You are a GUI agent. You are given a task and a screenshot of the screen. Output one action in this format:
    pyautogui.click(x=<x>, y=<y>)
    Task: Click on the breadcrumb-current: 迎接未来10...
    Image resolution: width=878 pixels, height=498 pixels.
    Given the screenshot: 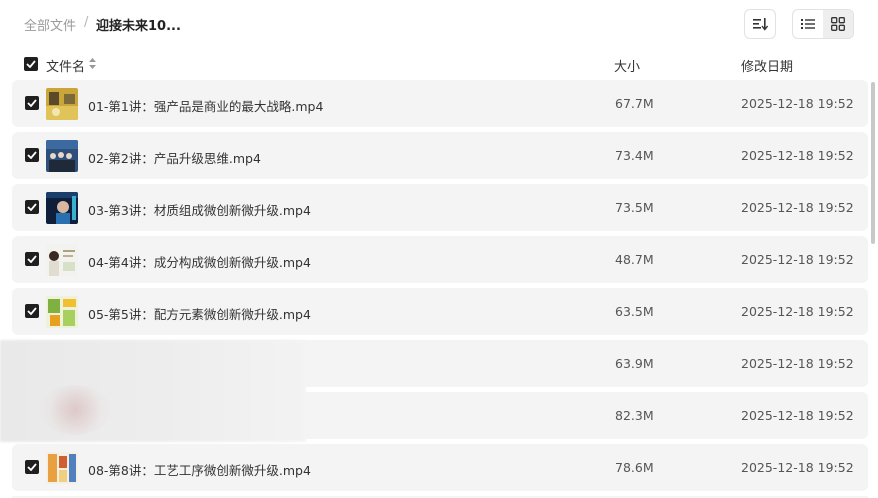 What is the action you would take?
    pyautogui.click(x=138, y=26)
    